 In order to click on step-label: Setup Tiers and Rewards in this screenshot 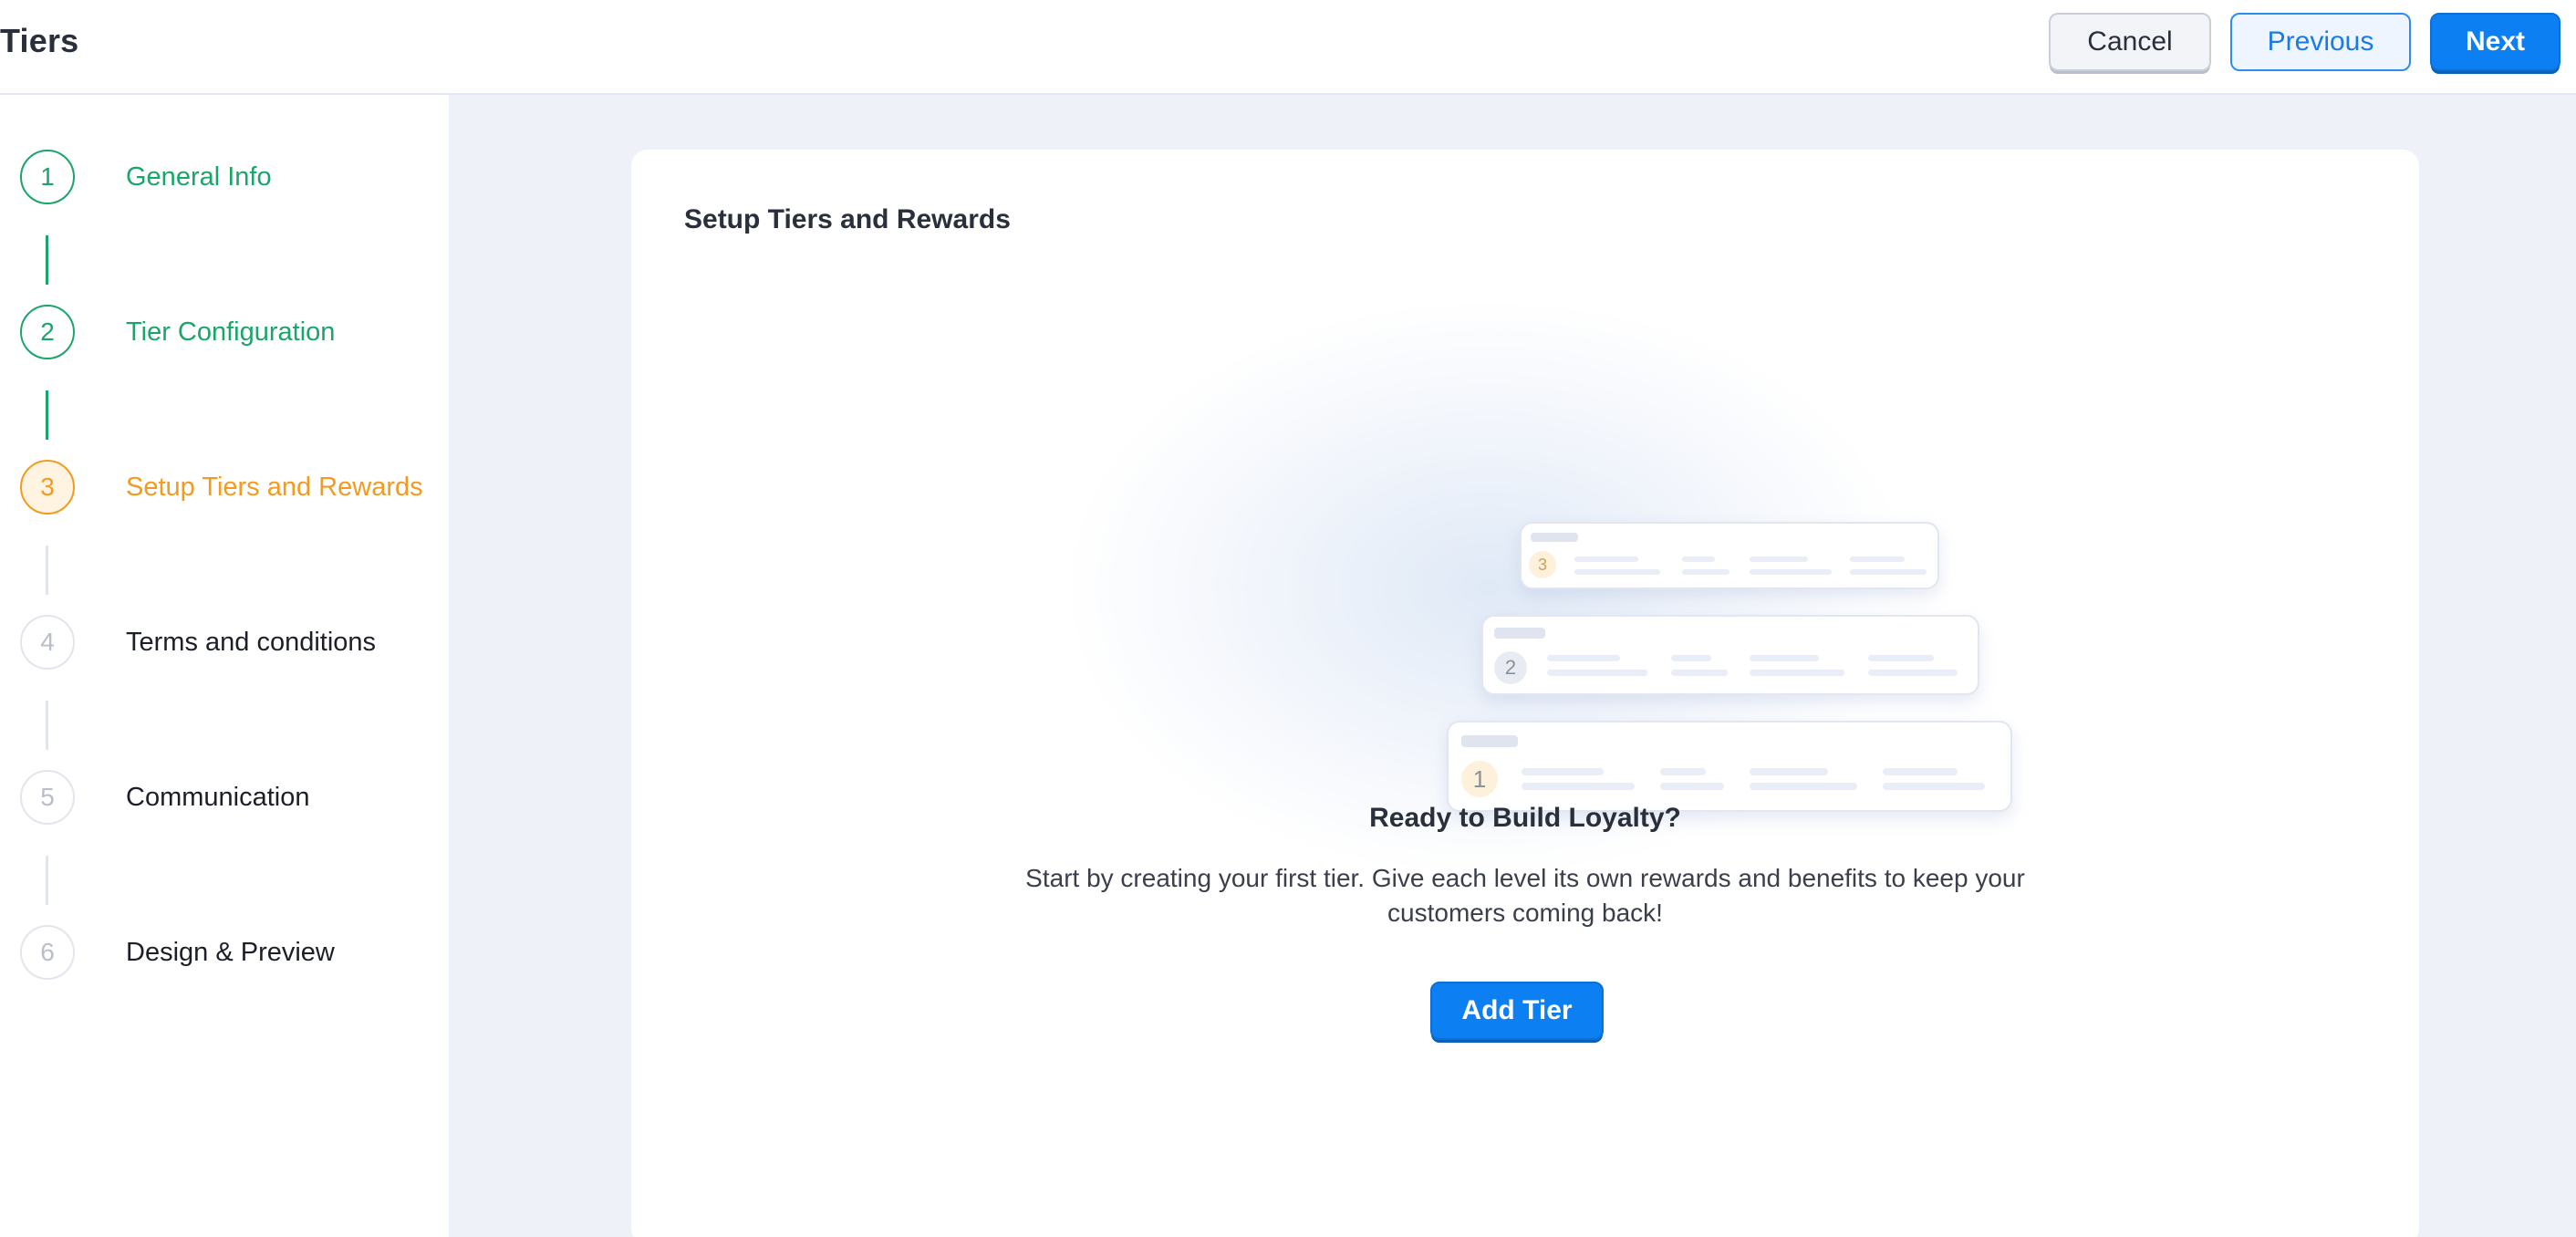, I will do `click(274, 487)`.